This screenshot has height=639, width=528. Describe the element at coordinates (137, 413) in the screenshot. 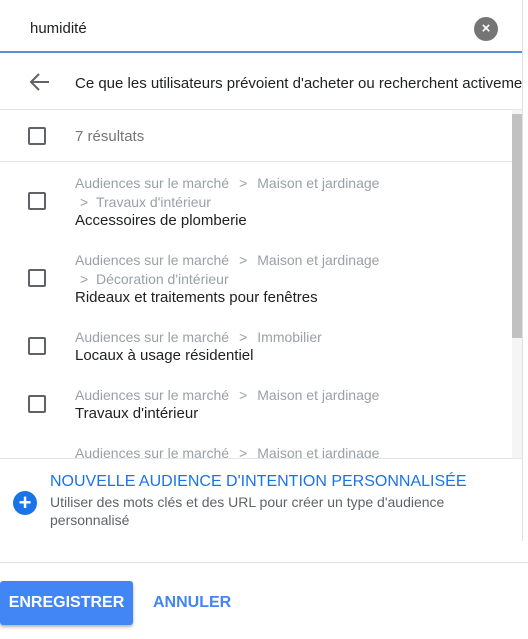

I see `item-name: Travaux d'intérieur` at that location.